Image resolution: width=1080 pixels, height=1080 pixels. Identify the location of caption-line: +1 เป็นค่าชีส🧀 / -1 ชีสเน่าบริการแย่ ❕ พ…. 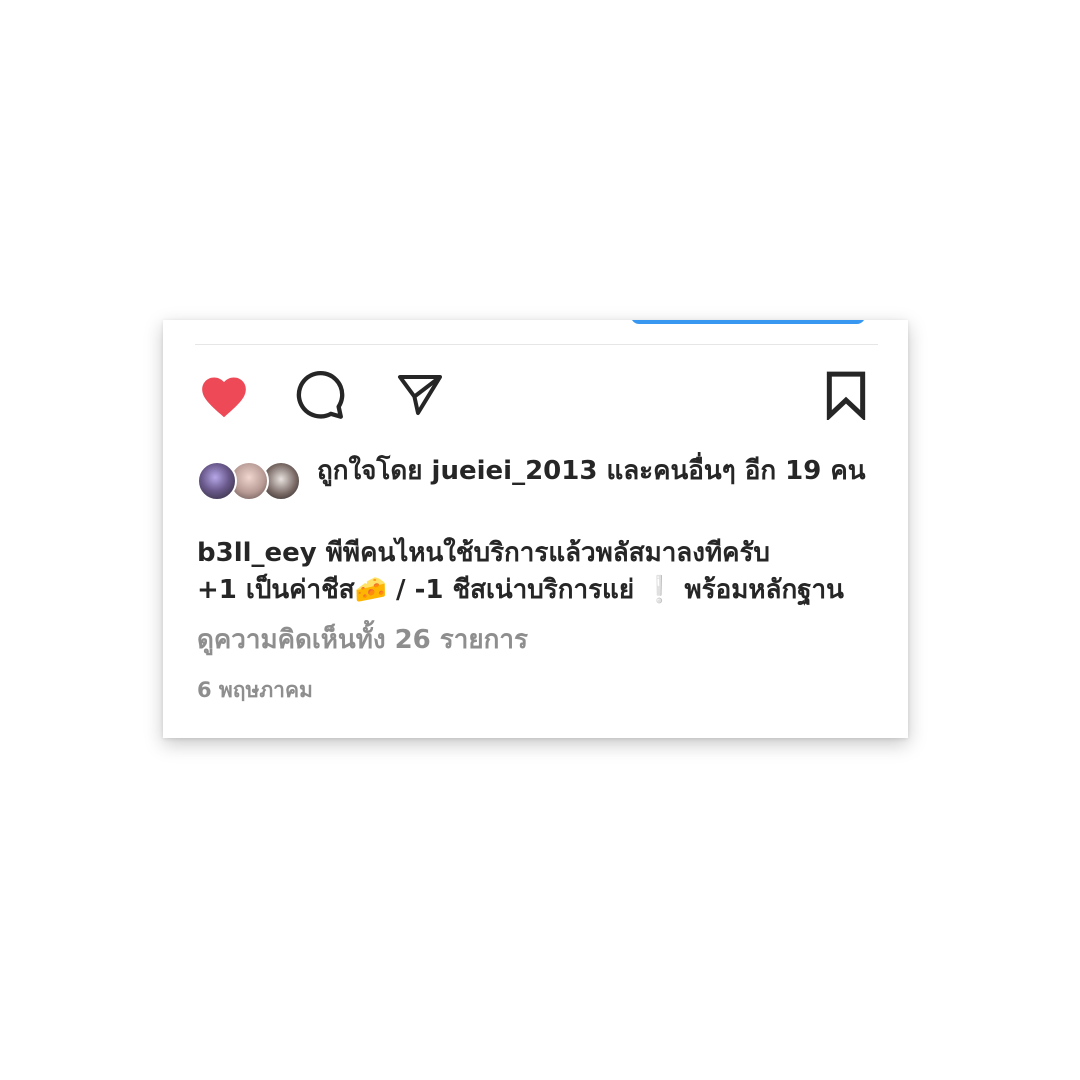
(520, 590).